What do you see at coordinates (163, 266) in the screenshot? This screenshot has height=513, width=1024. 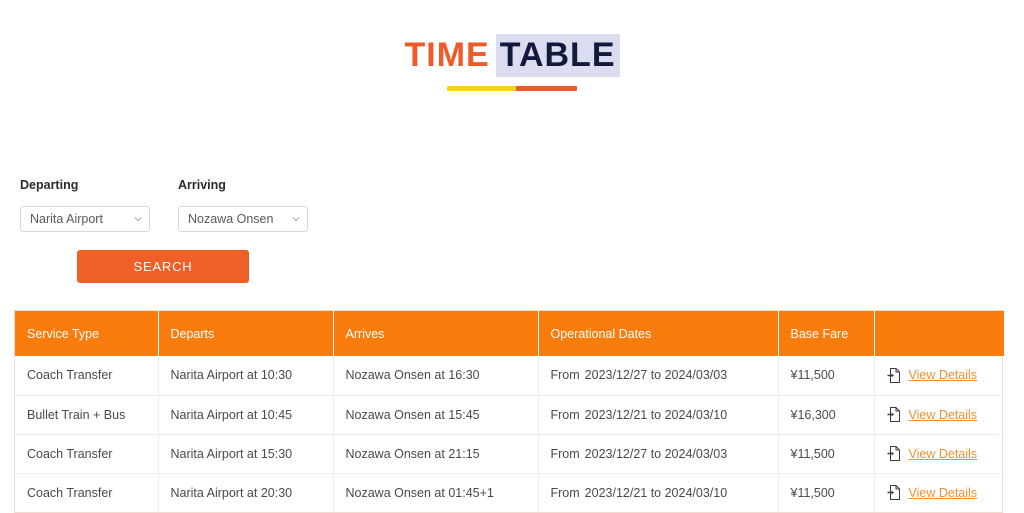 I see `search-button: SEARCH` at bounding box center [163, 266].